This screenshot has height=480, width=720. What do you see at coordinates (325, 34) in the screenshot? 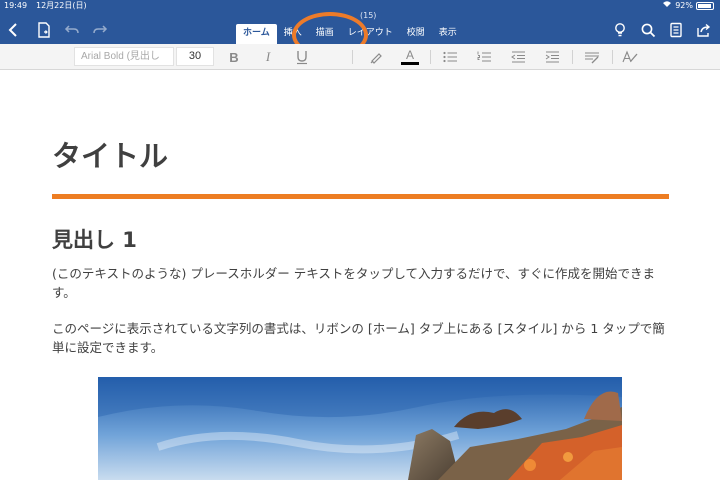
I see `tab-draw: 描画` at bounding box center [325, 34].